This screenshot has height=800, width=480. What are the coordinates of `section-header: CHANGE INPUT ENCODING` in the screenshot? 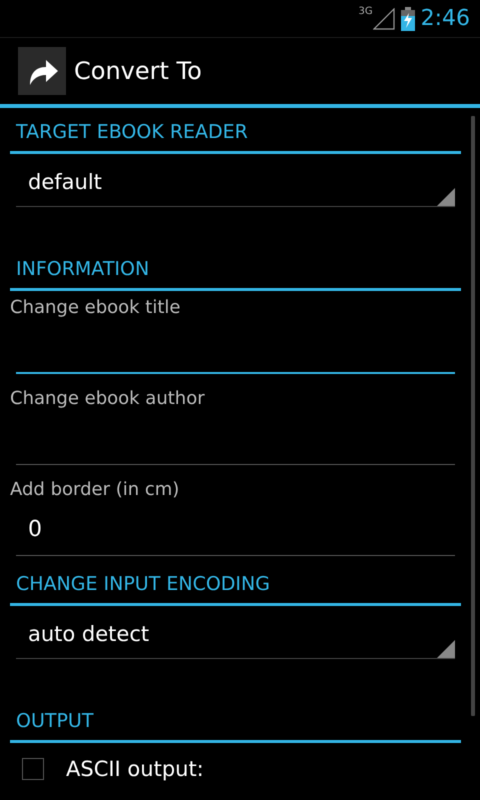 It's located at (235, 585).